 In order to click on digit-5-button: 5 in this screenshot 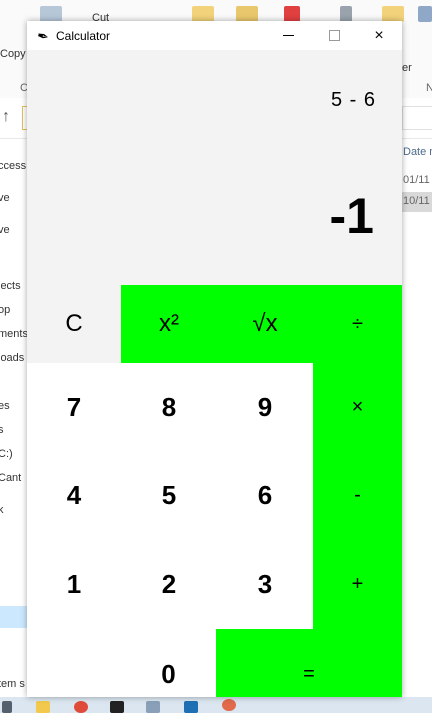, I will do `click(169, 495)`.